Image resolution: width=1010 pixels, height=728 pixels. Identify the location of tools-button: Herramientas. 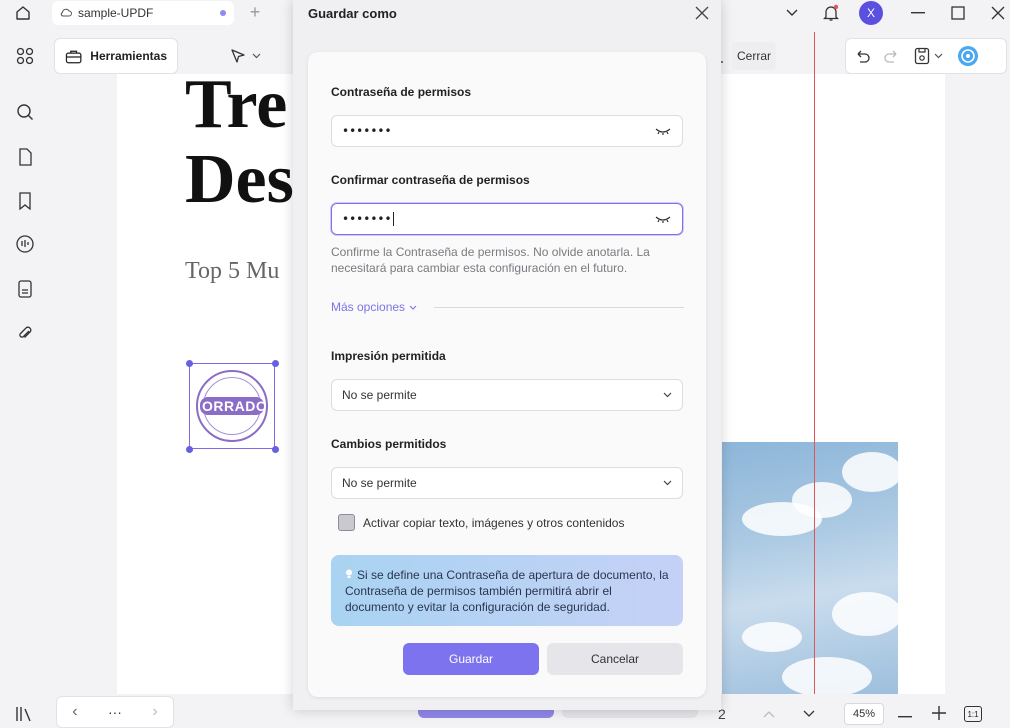
(116, 56).